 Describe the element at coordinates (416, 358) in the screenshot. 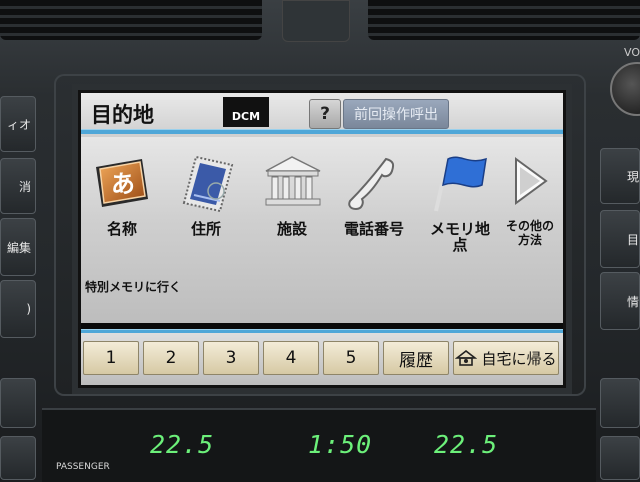

I see `history-button: 履歴` at that location.